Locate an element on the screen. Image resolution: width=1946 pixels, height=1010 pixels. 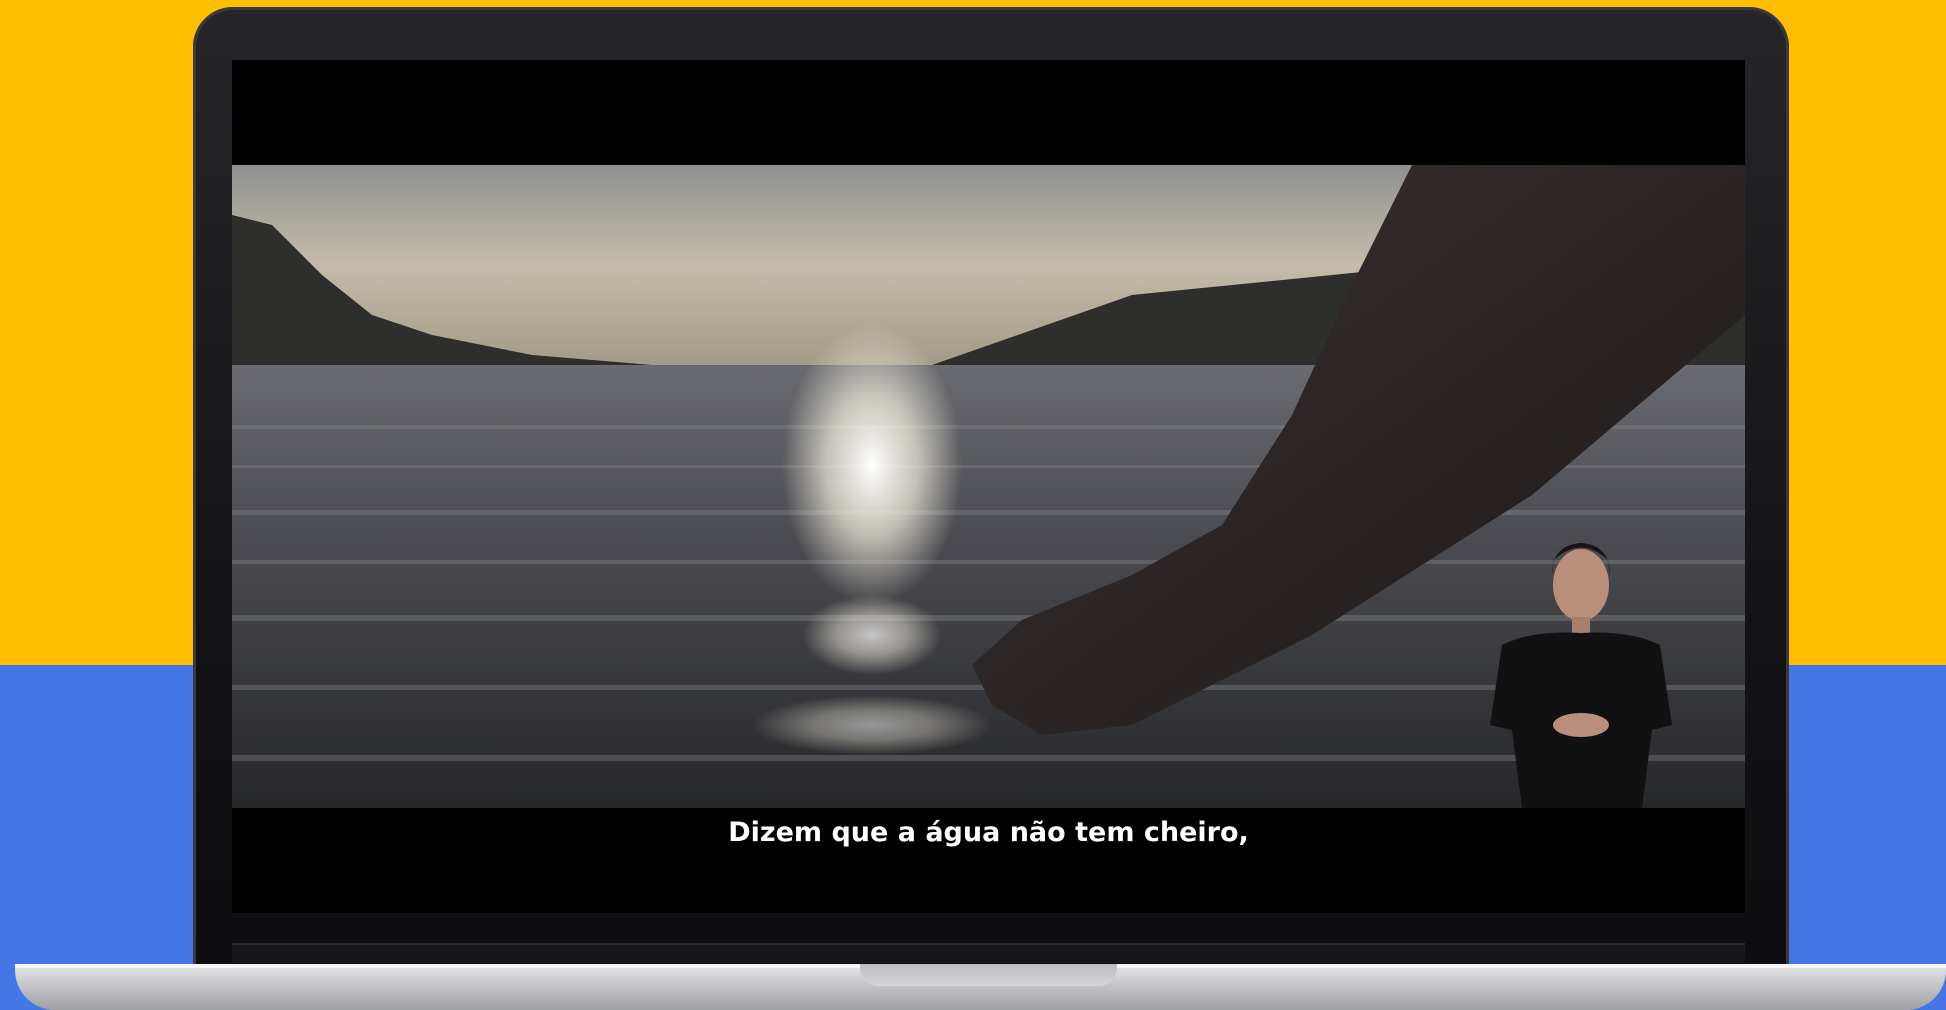
laptop-hinge is located at coordinates (988, 953).